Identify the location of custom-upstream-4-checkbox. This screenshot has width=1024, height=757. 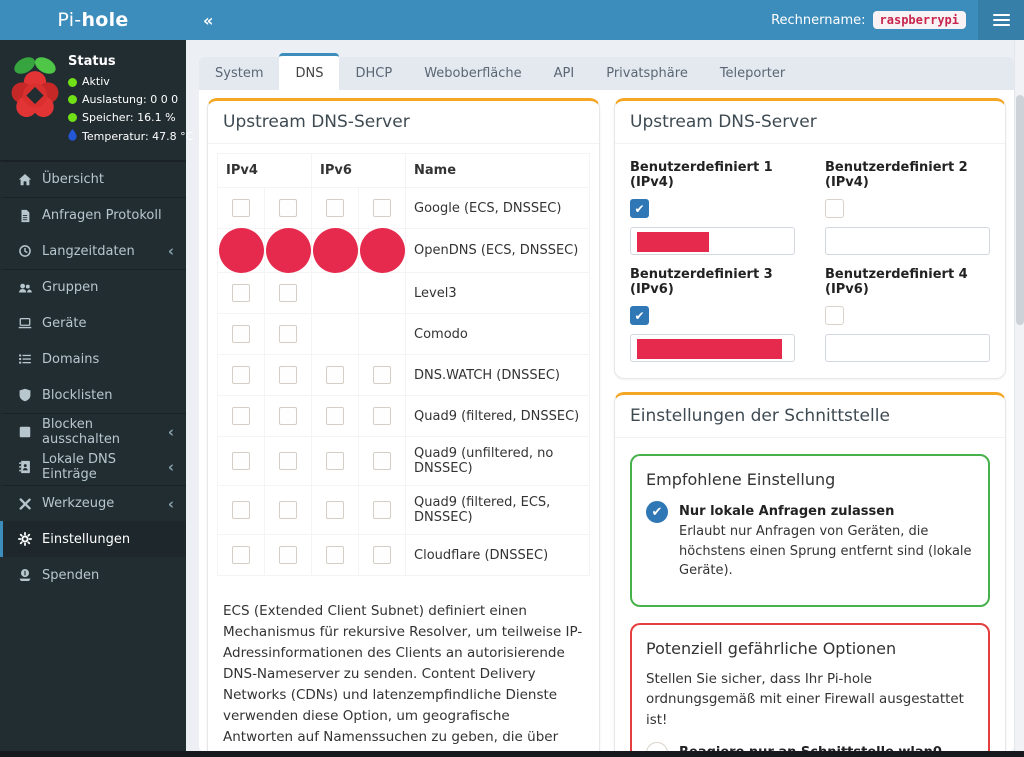
(834, 315).